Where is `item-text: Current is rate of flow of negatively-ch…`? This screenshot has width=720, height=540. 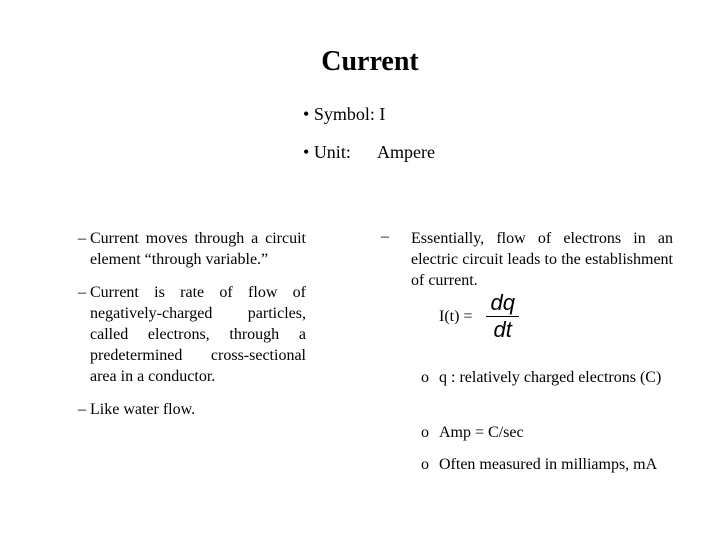 item-text: Current is rate of flow of negatively-ch… is located at coordinates (198, 334).